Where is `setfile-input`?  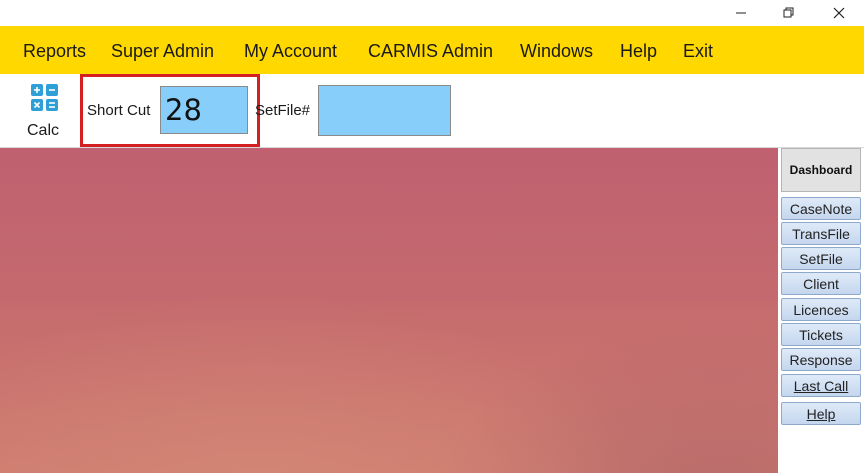 setfile-input is located at coordinates (384, 110).